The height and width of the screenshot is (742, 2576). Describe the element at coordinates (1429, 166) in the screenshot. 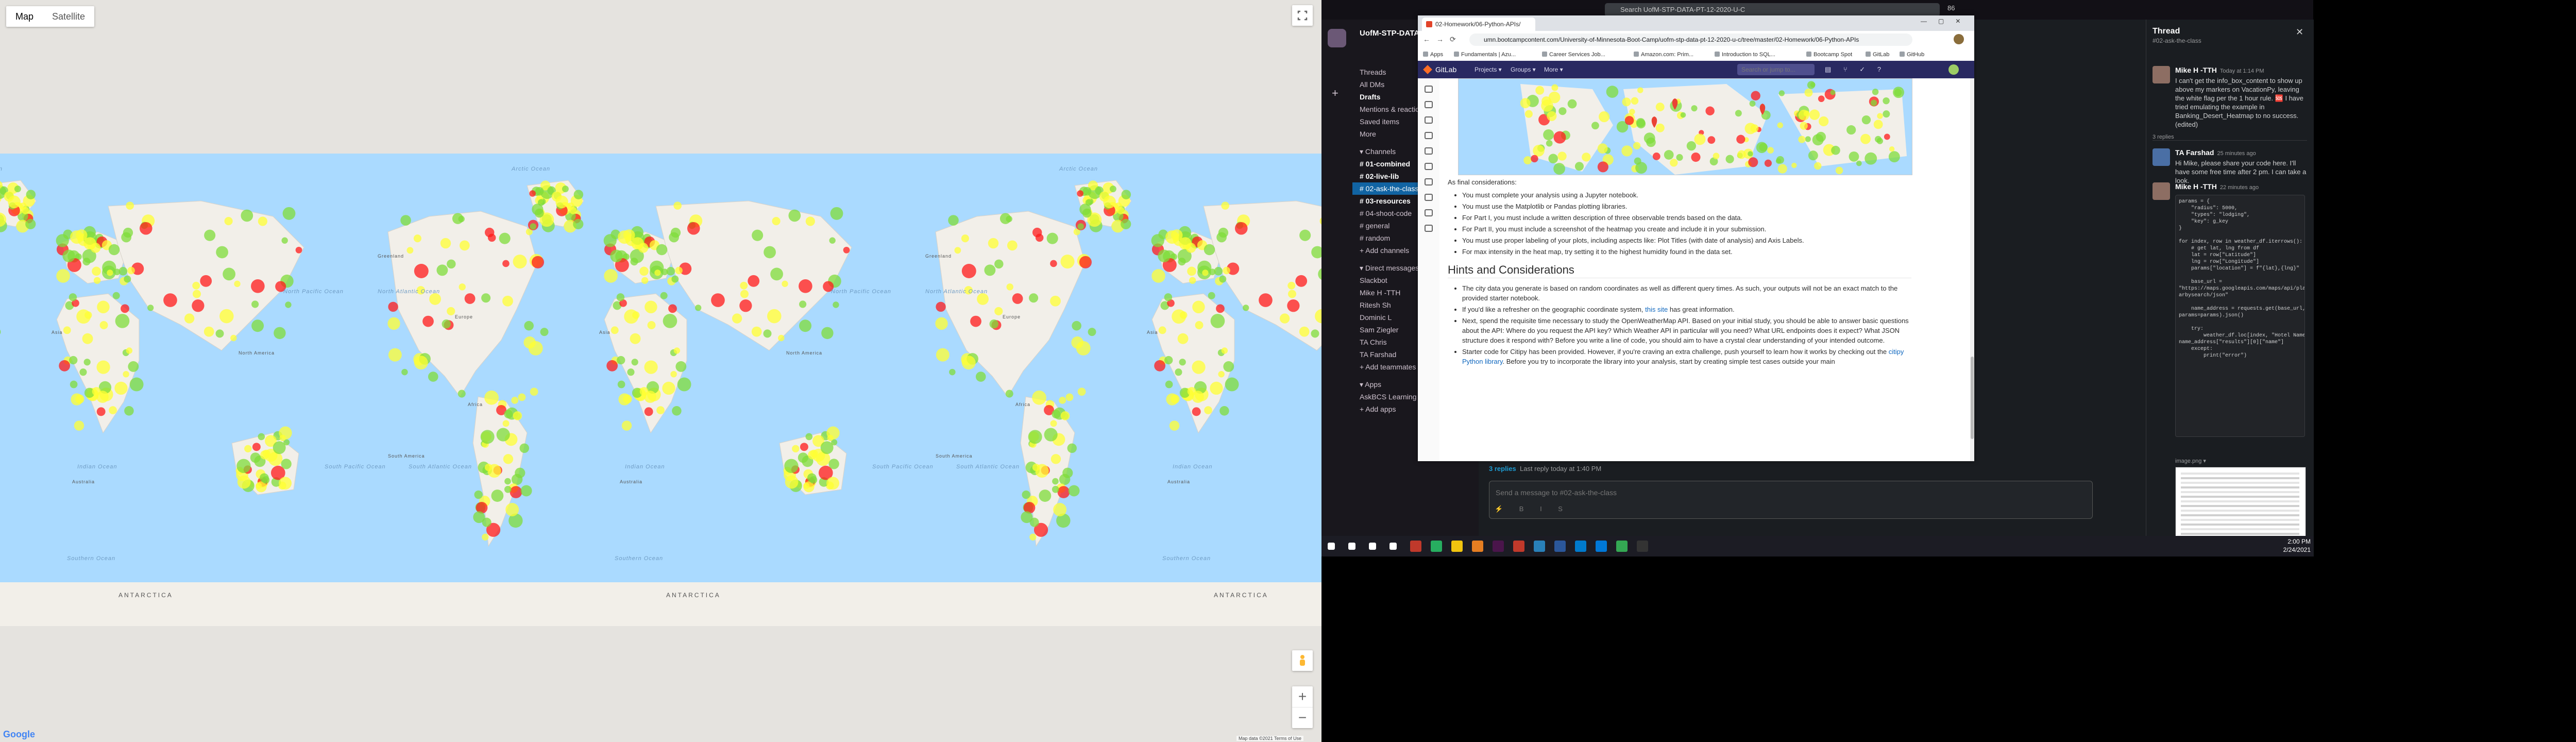

I see `operations-icon` at that location.